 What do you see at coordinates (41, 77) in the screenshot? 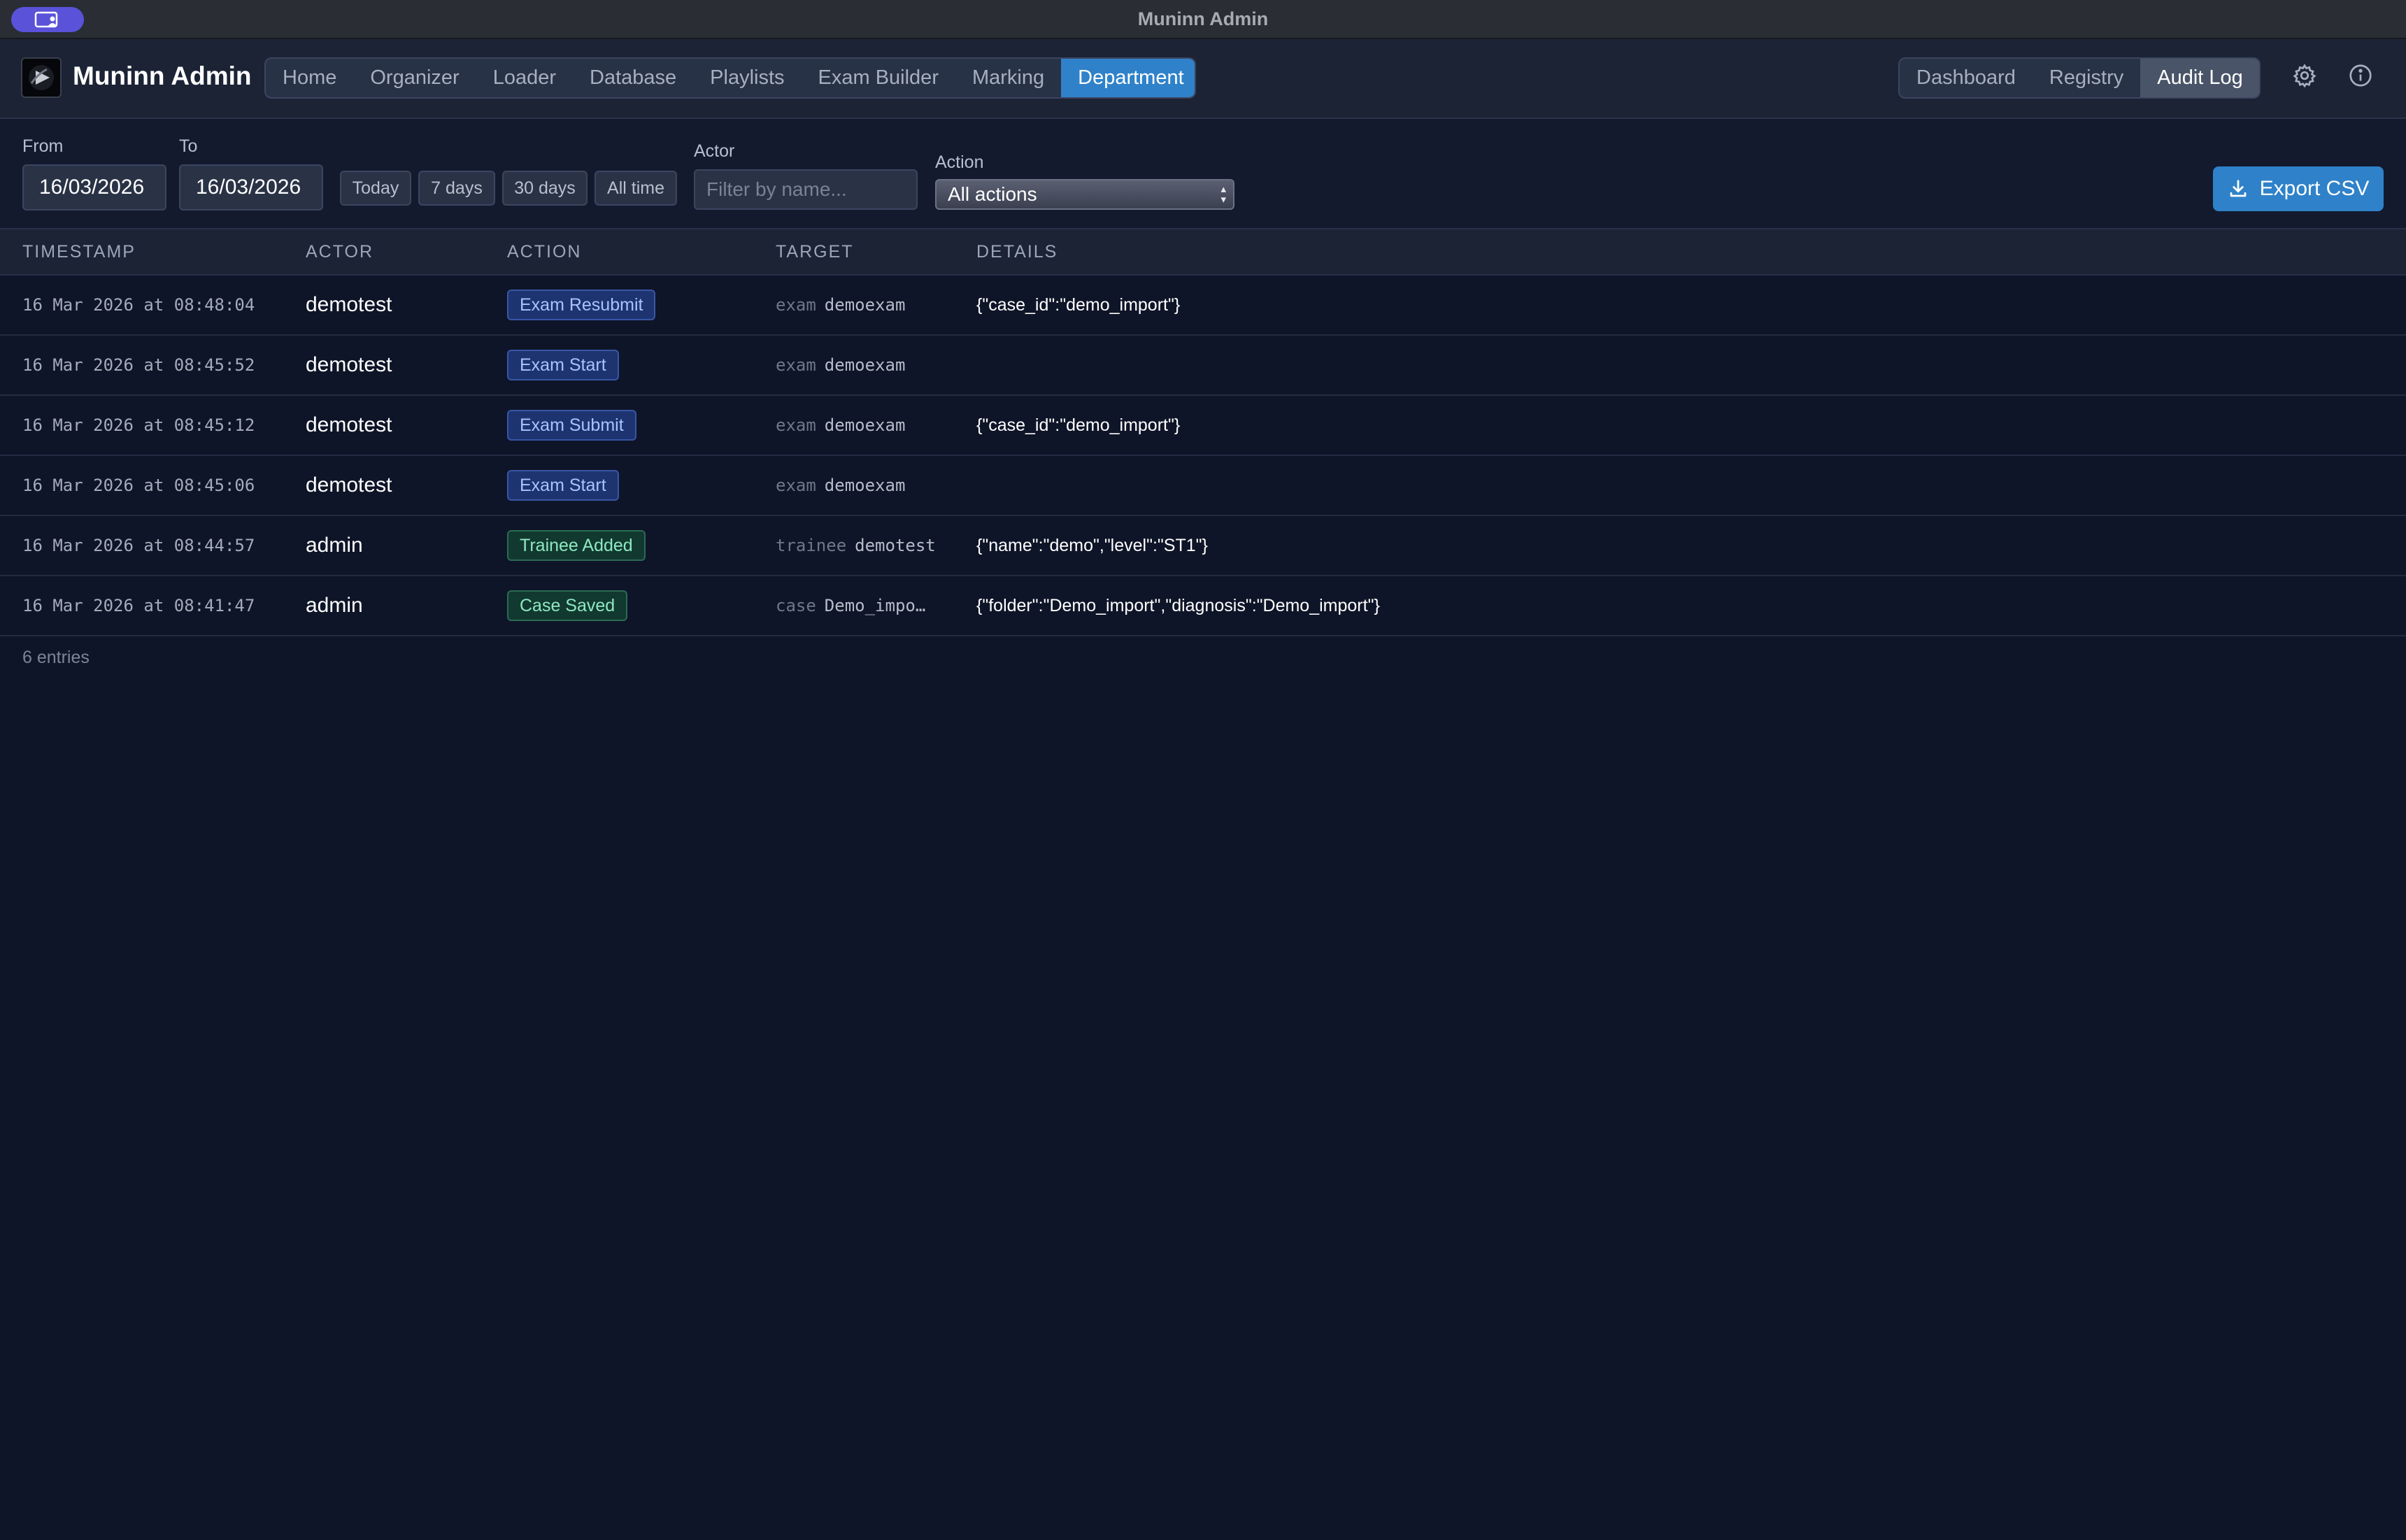
I see `app-logo-icon` at bounding box center [41, 77].